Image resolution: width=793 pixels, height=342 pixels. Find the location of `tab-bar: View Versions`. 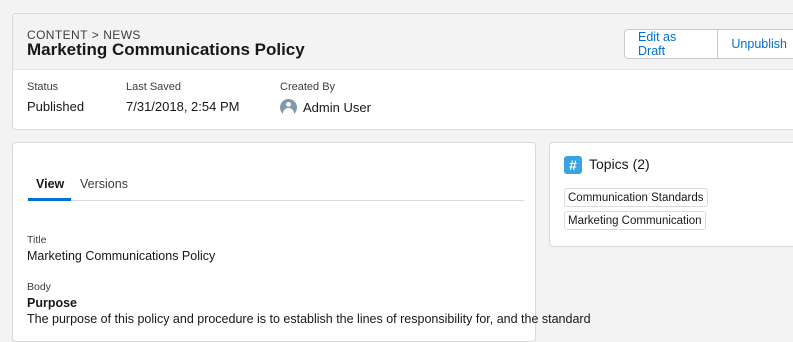

tab-bar: View Versions is located at coordinates (275, 187).